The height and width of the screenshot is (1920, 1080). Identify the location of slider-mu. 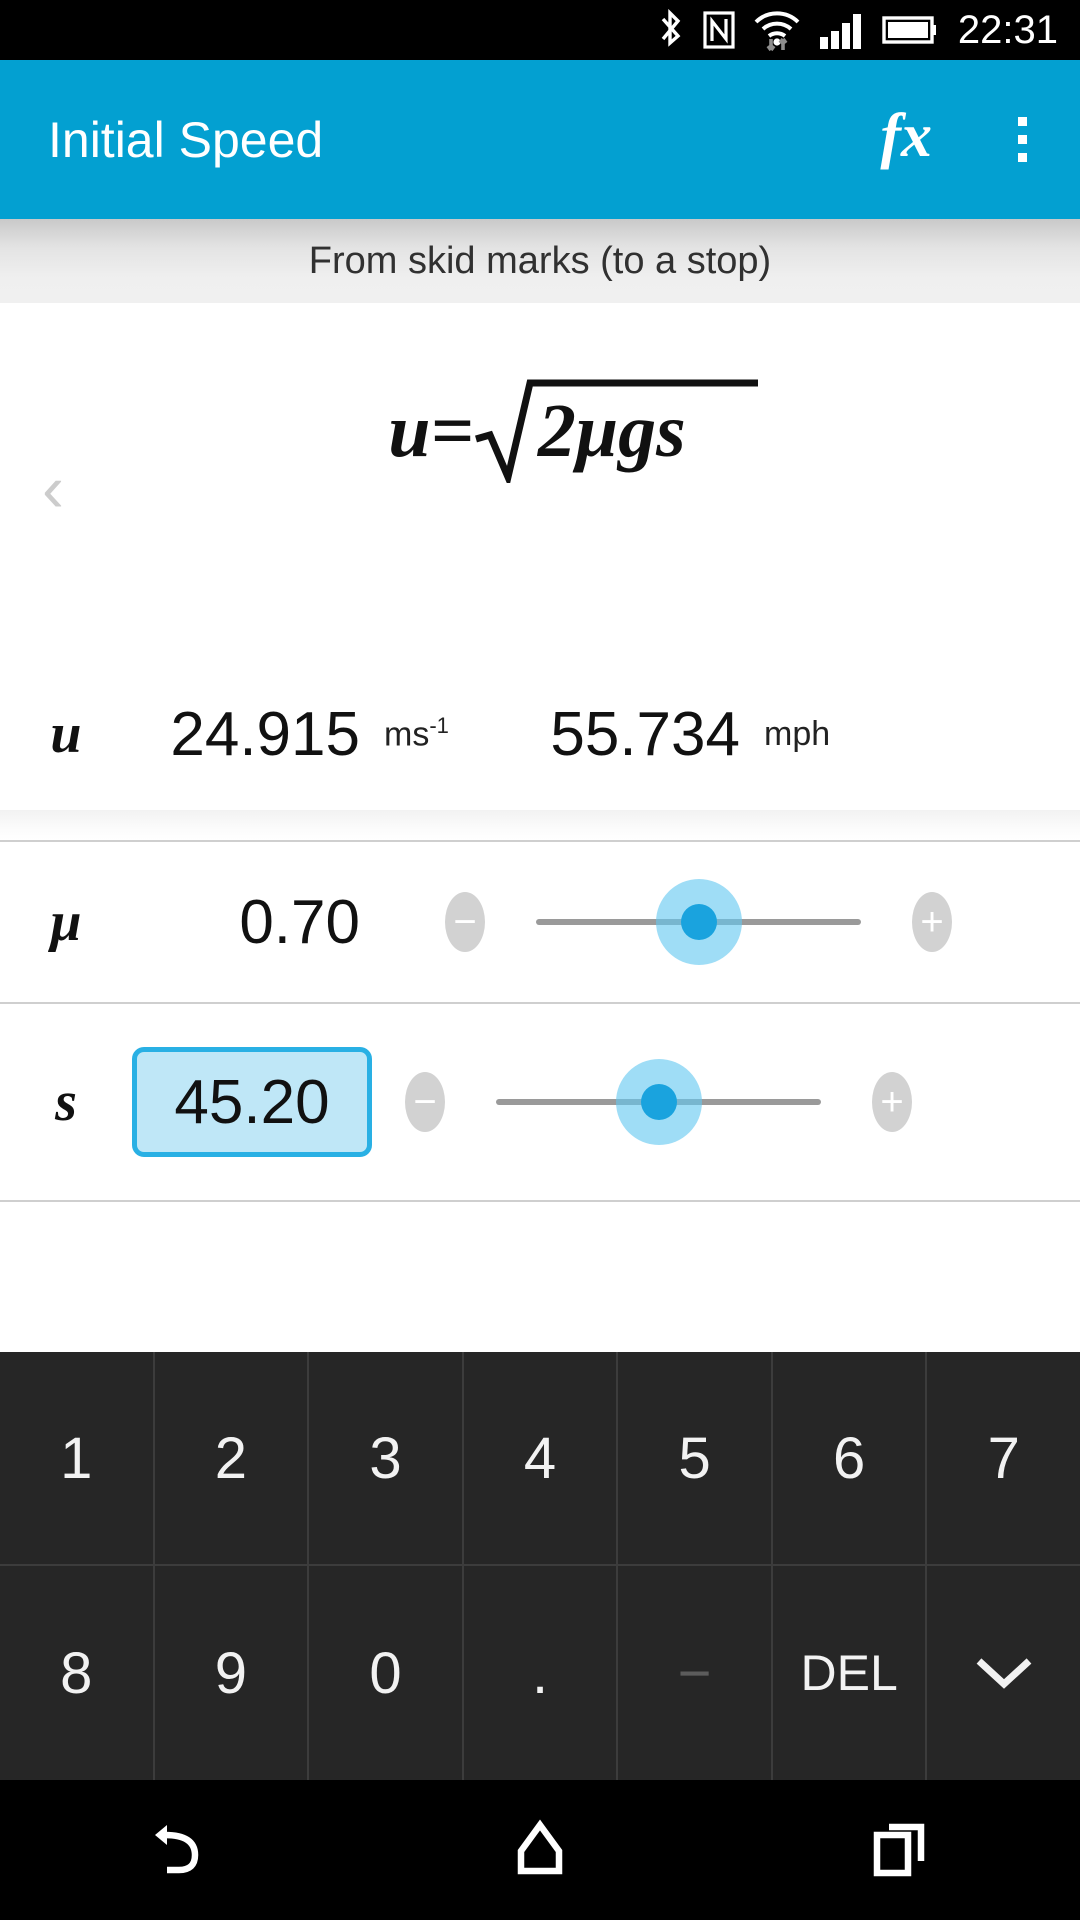
(698, 922).